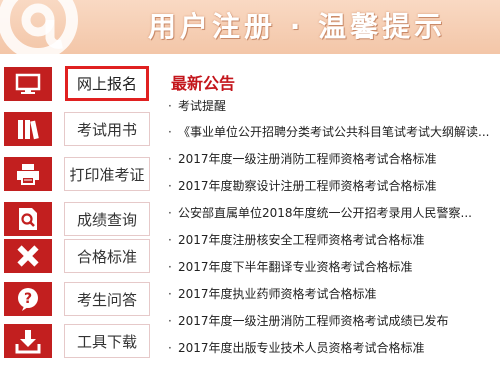 The width and height of the screenshot is (500, 366). Describe the element at coordinates (333, 267) in the screenshot. I see `notice-item: · 2017年度下半年翻译专业资格考试合格标准` at that location.